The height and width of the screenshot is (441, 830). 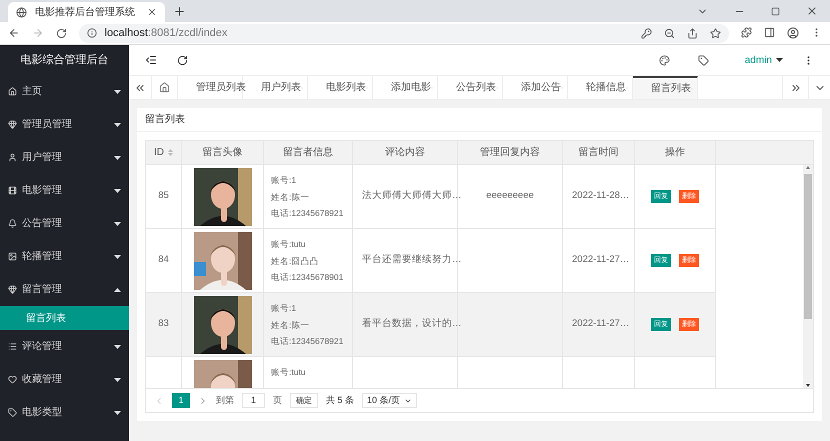 I want to click on user-menu: admin, so click(x=763, y=60).